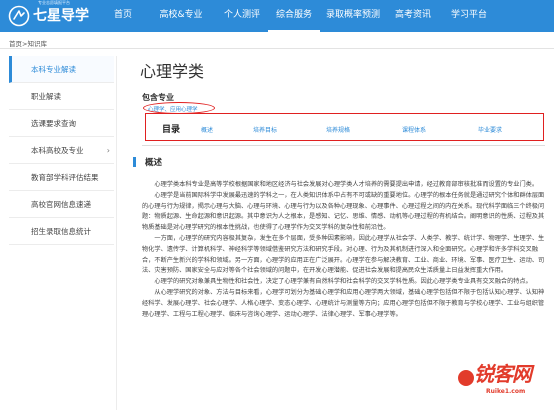  Describe the element at coordinates (28, 43) in the screenshot. I see `breadcrumb: 首页>知识库` at that location.